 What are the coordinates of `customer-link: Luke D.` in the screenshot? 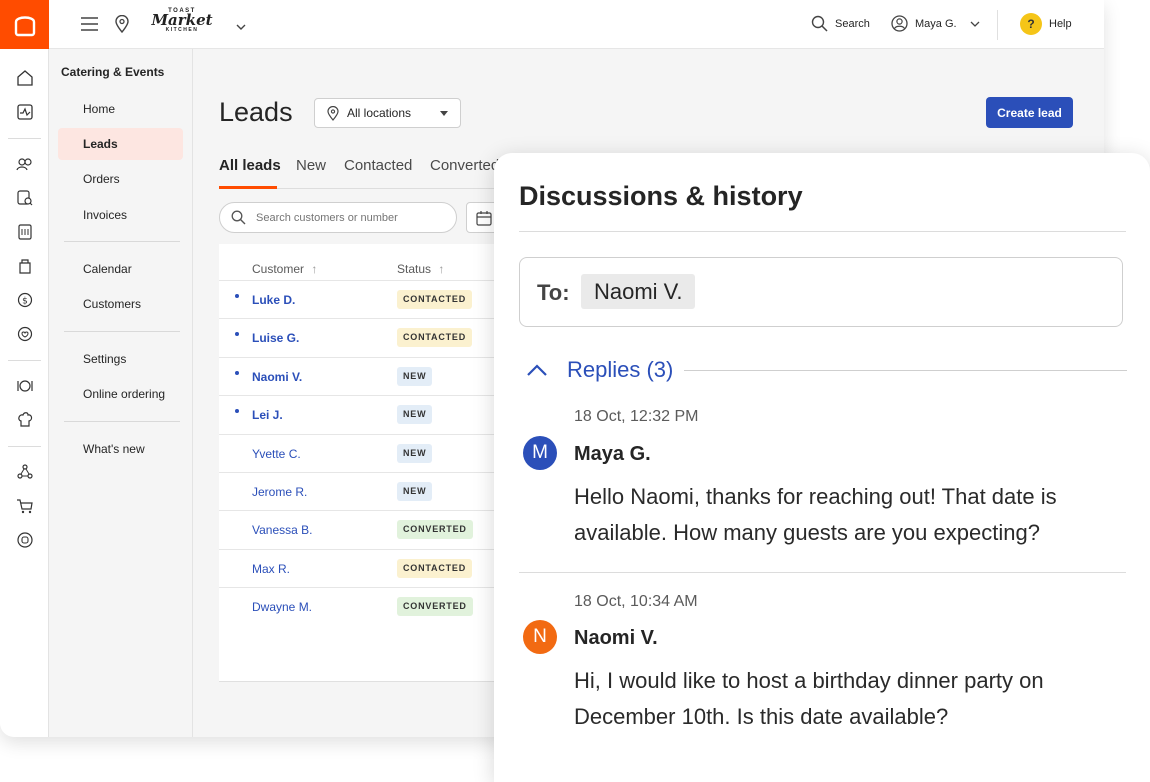 It's located at (273, 300).